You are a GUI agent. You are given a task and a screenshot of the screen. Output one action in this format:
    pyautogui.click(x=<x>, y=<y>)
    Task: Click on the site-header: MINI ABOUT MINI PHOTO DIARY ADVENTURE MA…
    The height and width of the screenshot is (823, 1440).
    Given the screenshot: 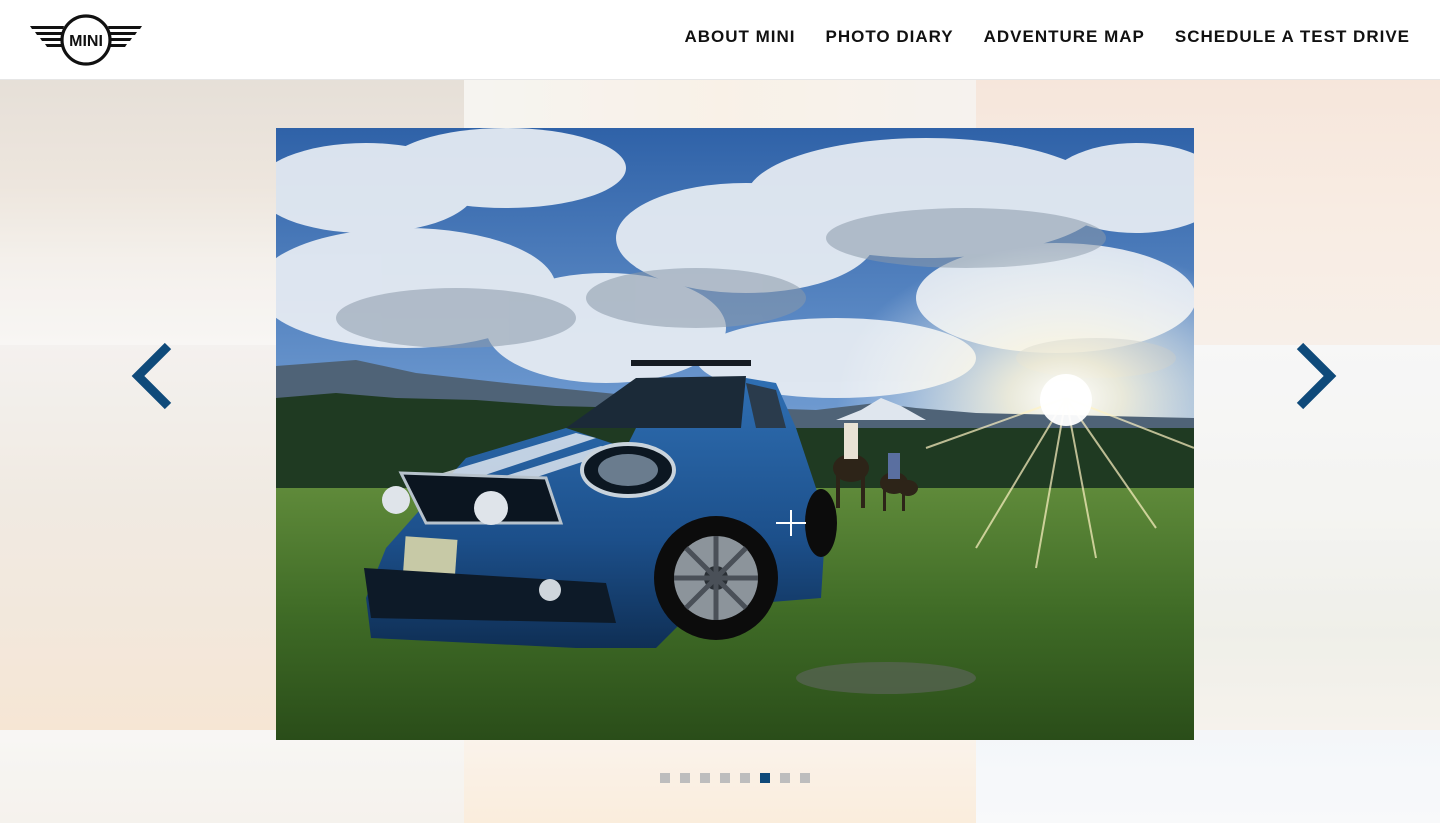 What is the action you would take?
    pyautogui.click(x=720, y=40)
    